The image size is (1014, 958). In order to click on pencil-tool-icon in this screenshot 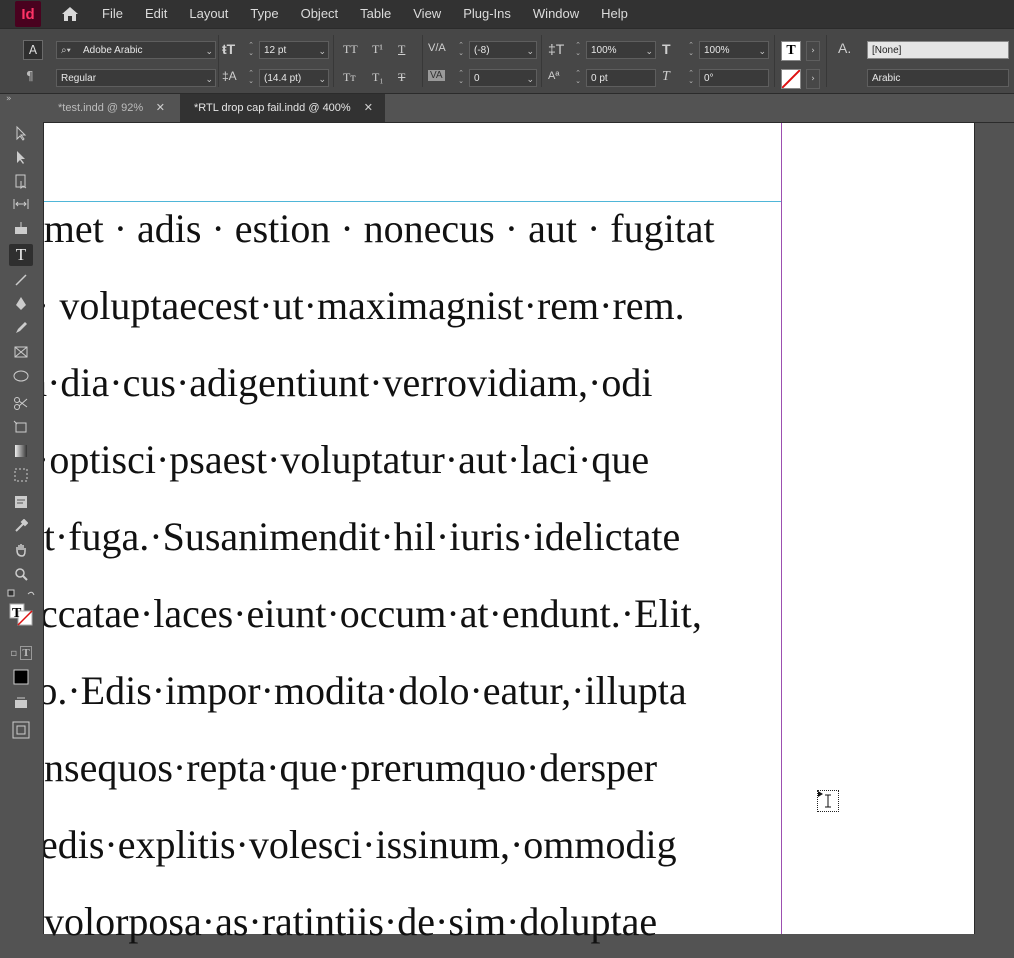, I will do `click(21, 328)`.